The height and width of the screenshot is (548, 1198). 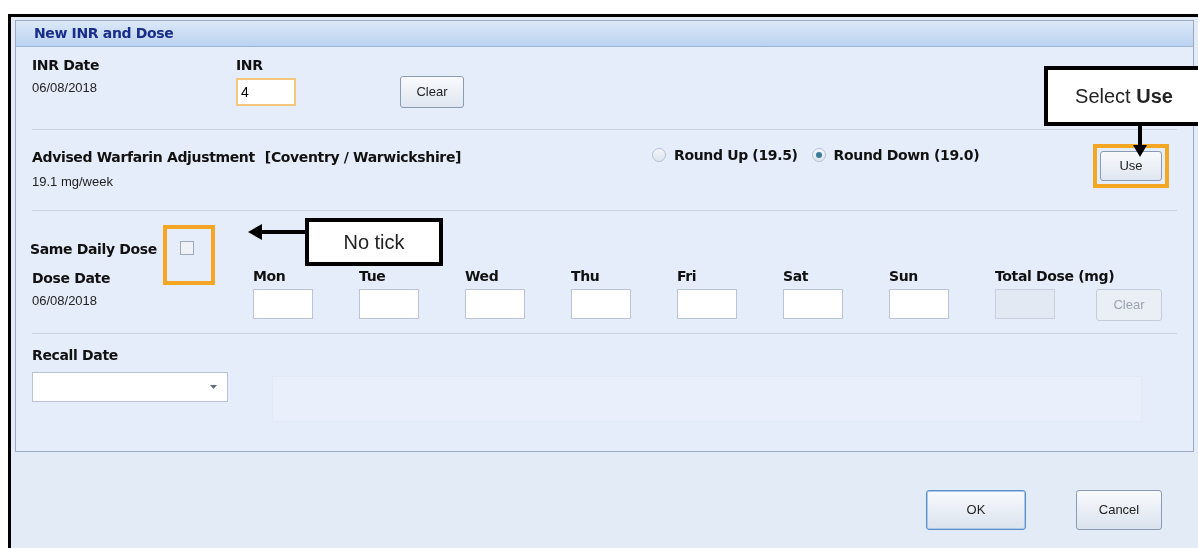 What do you see at coordinates (104, 33) in the screenshot?
I see `window-title: New INR and Dose` at bounding box center [104, 33].